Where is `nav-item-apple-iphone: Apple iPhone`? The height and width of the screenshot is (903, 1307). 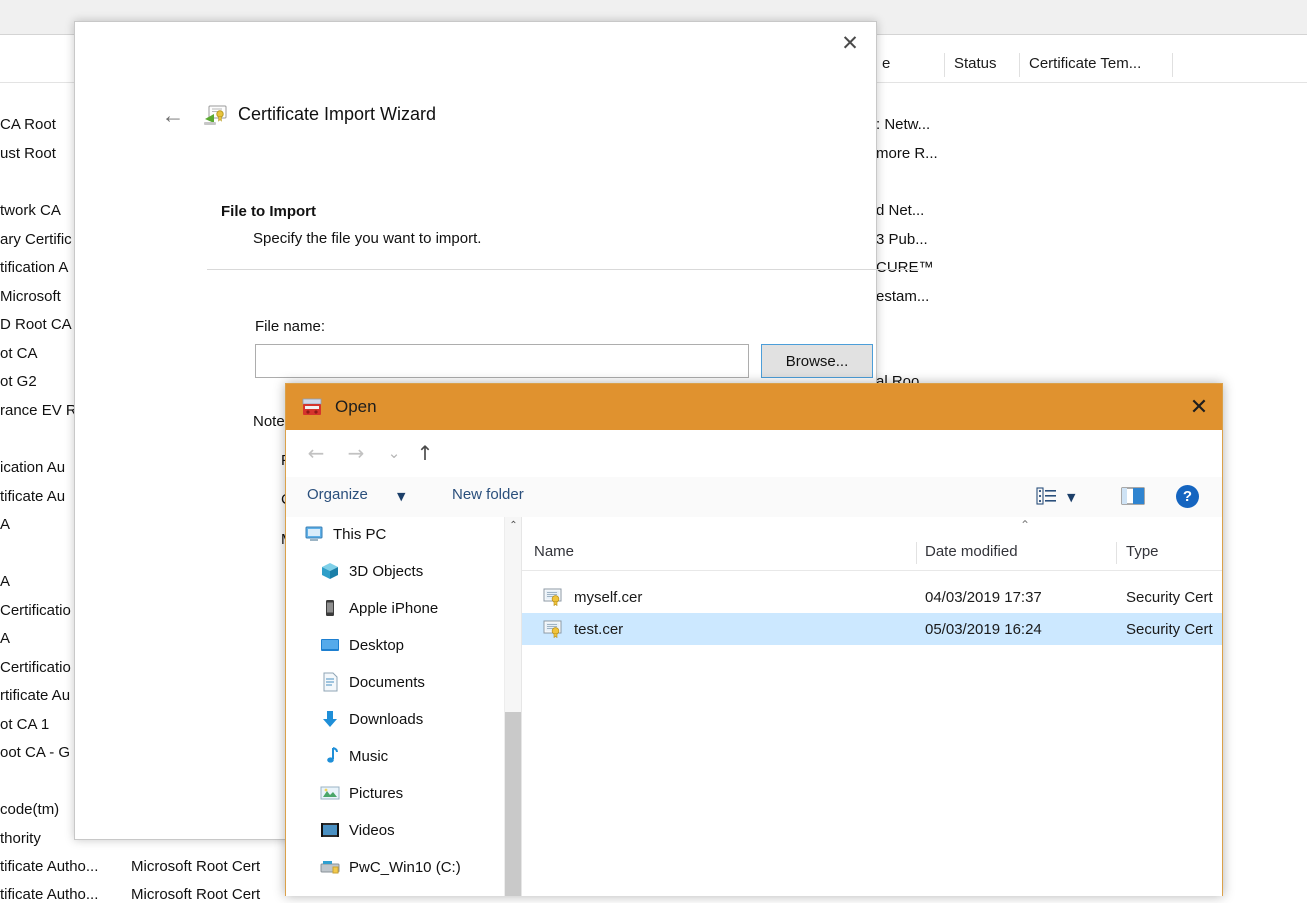 nav-item-apple-iphone: Apple iPhone is located at coordinates (379, 608).